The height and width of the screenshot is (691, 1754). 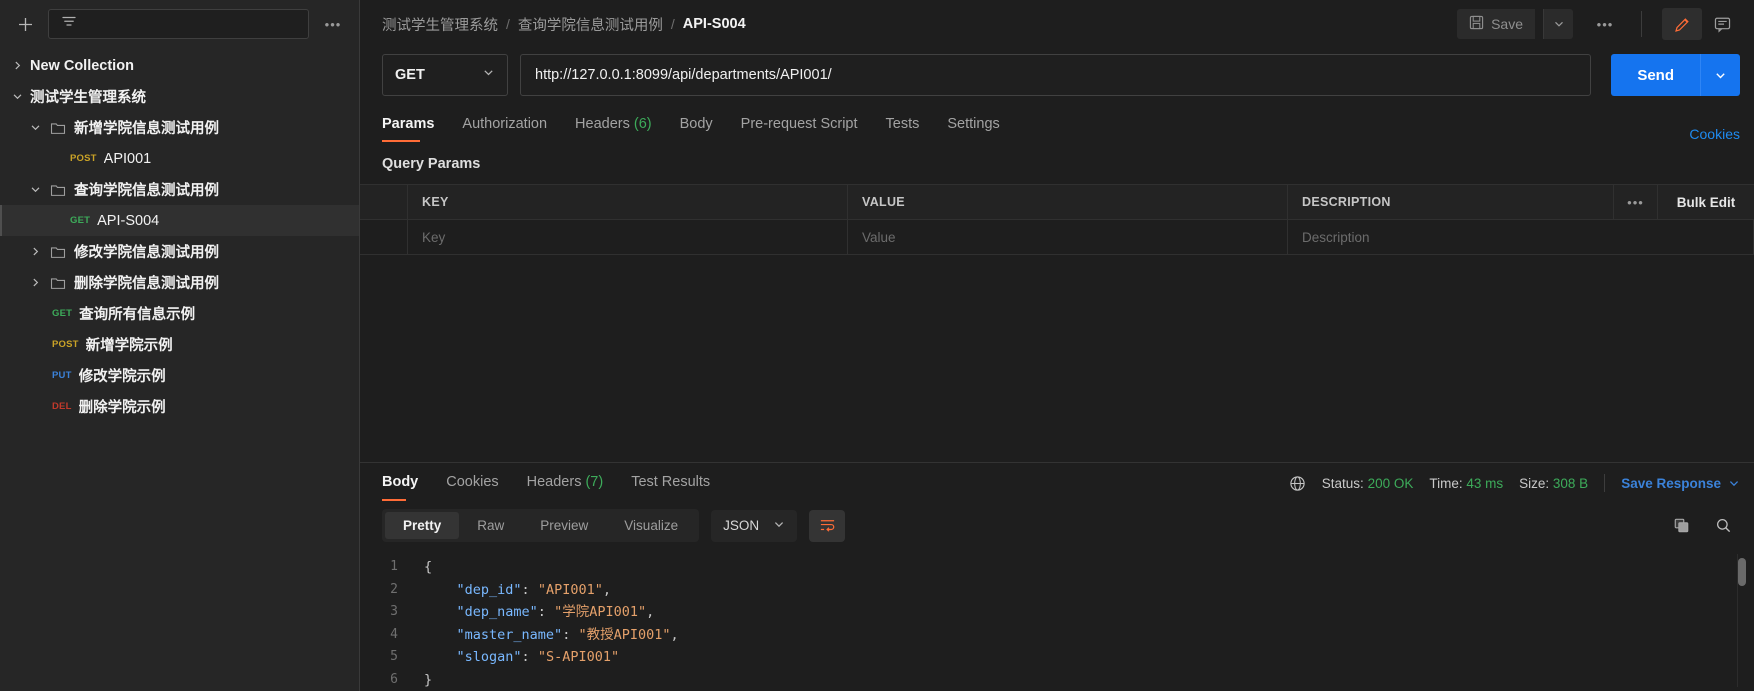 I want to click on cookies-link: Cookies, so click(x=1714, y=134).